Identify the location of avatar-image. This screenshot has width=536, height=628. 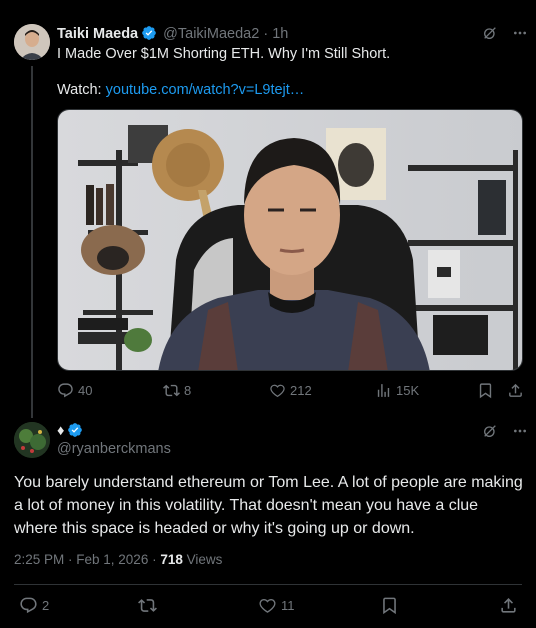
(32, 440).